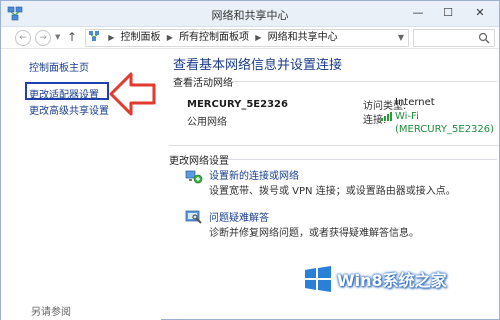  What do you see at coordinates (141, 37) in the screenshot?
I see `breadcrumb-control-panel: 控制面板` at bounding box center [141, 37].